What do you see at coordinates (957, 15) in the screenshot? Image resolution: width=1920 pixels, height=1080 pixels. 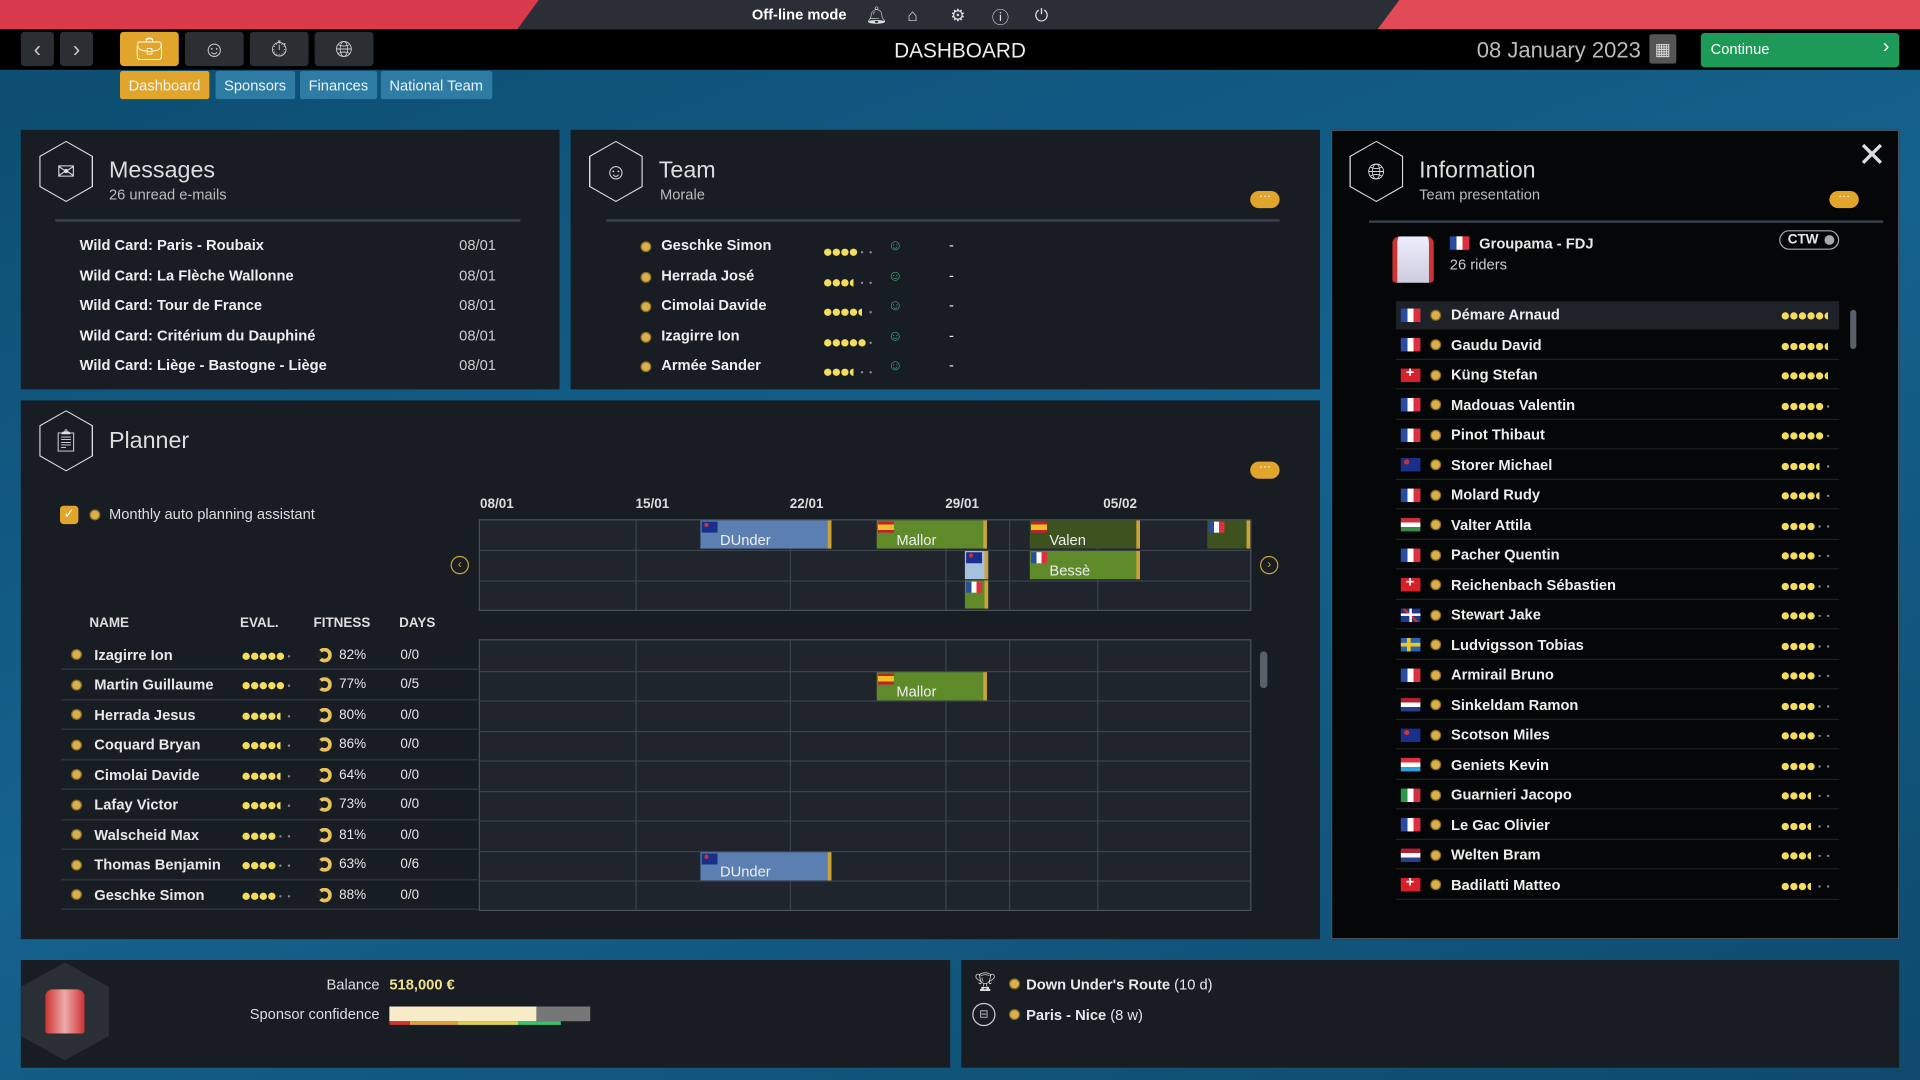 I see `gear-icon: ⚙` at bounding box center [957, 15].